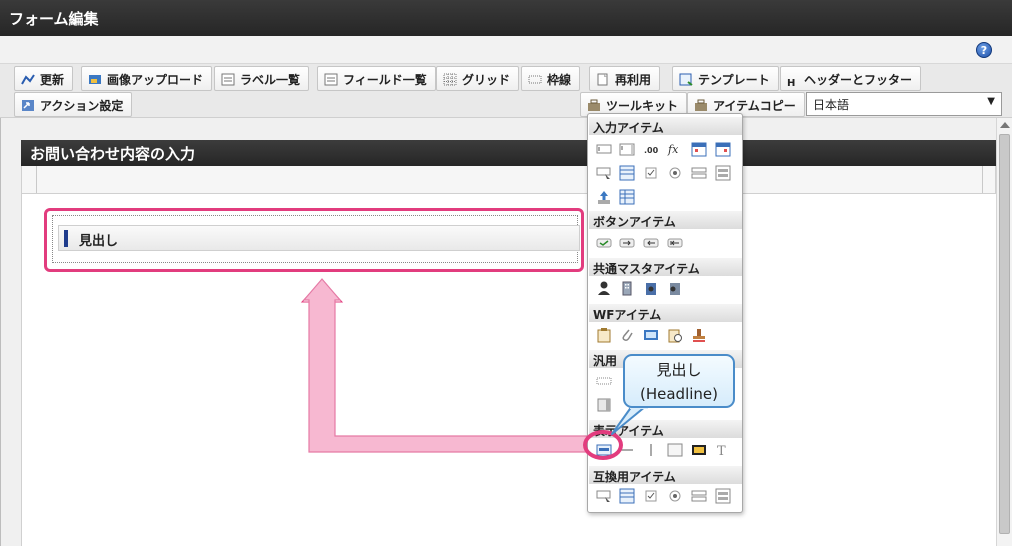  I want to click on svg-text: T, so click(721, 451).